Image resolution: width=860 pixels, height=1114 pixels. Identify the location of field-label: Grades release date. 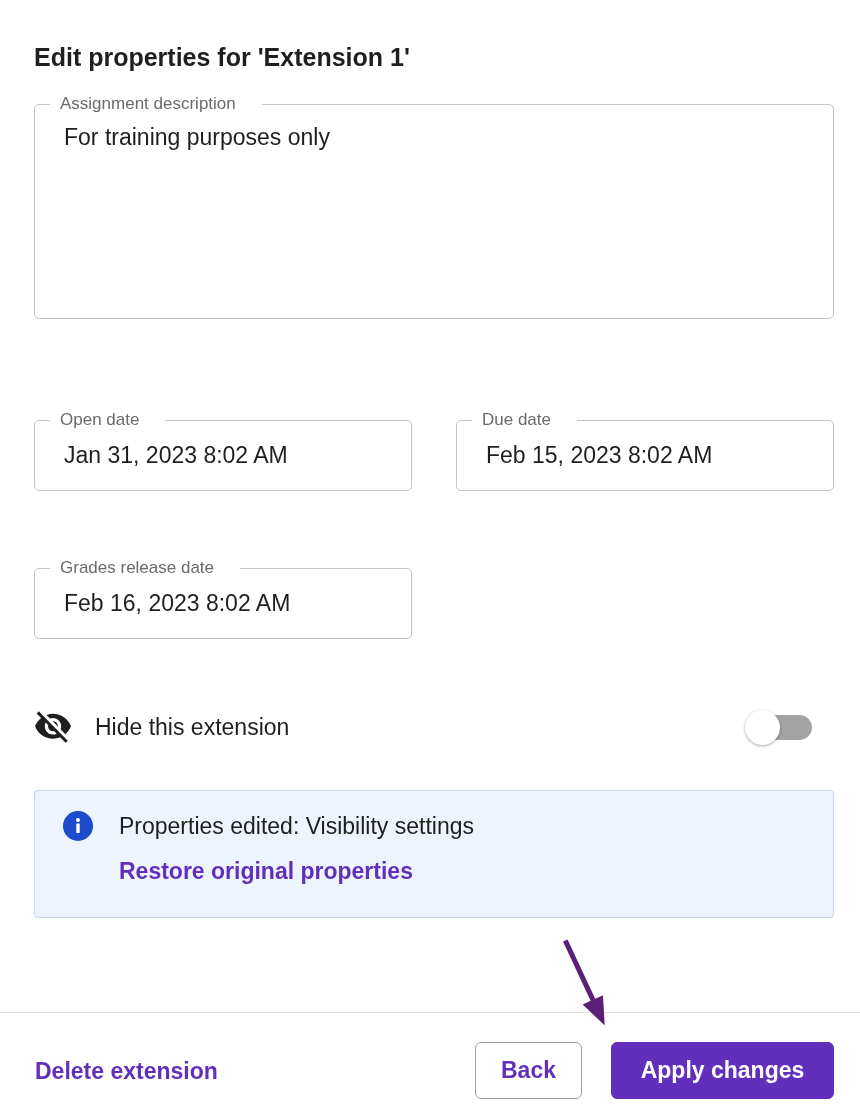
(137, 568).